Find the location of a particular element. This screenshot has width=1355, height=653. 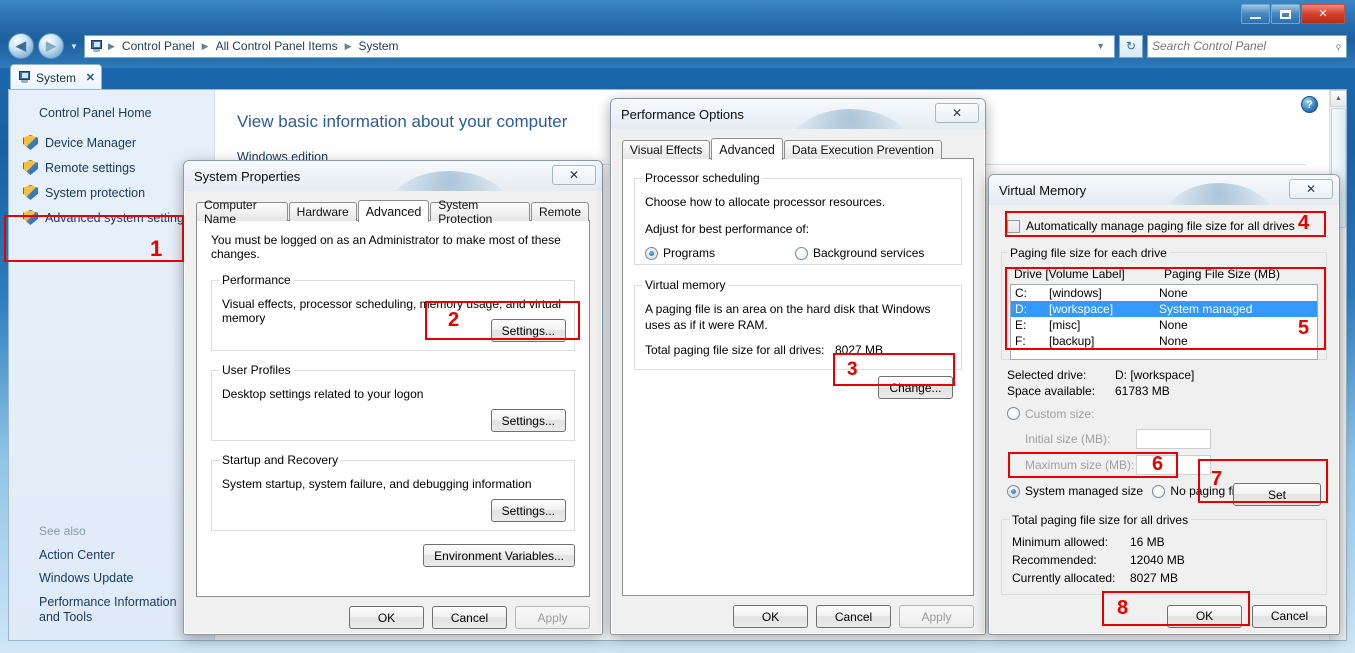

help-icon: ? is located at coordinates (1309, 104).